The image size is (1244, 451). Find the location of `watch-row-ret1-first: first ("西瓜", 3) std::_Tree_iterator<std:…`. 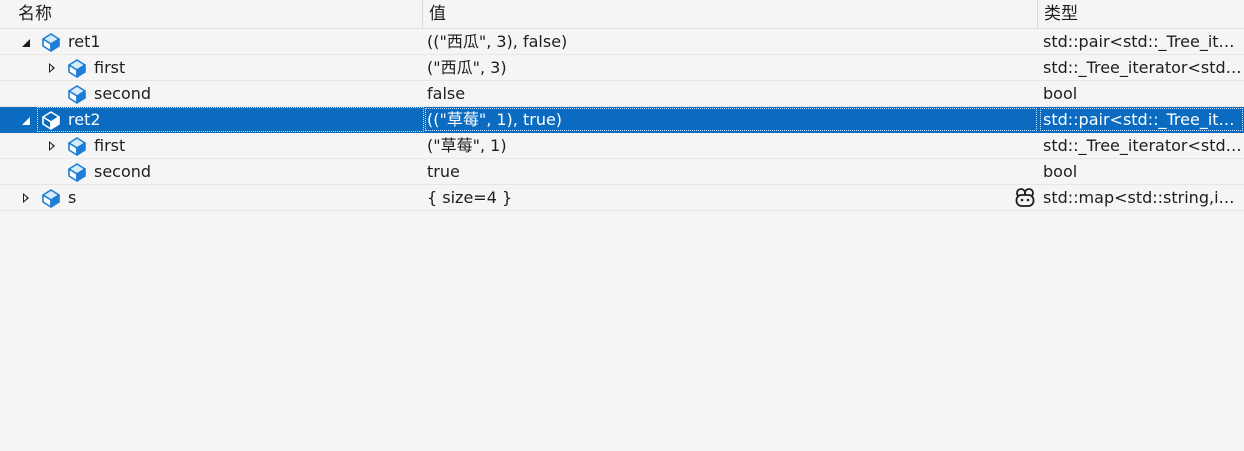

watch-row-ret1-first: first ("西瓜", 3) std::_Tree_iterator<std:… is located at coordinates (622, 68).